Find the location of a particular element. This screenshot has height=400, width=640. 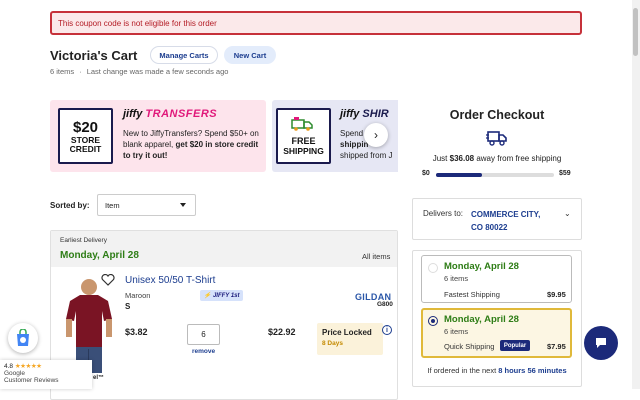

review-rating: 4.8 ★★★★★ is located at coordinates (23, 366).